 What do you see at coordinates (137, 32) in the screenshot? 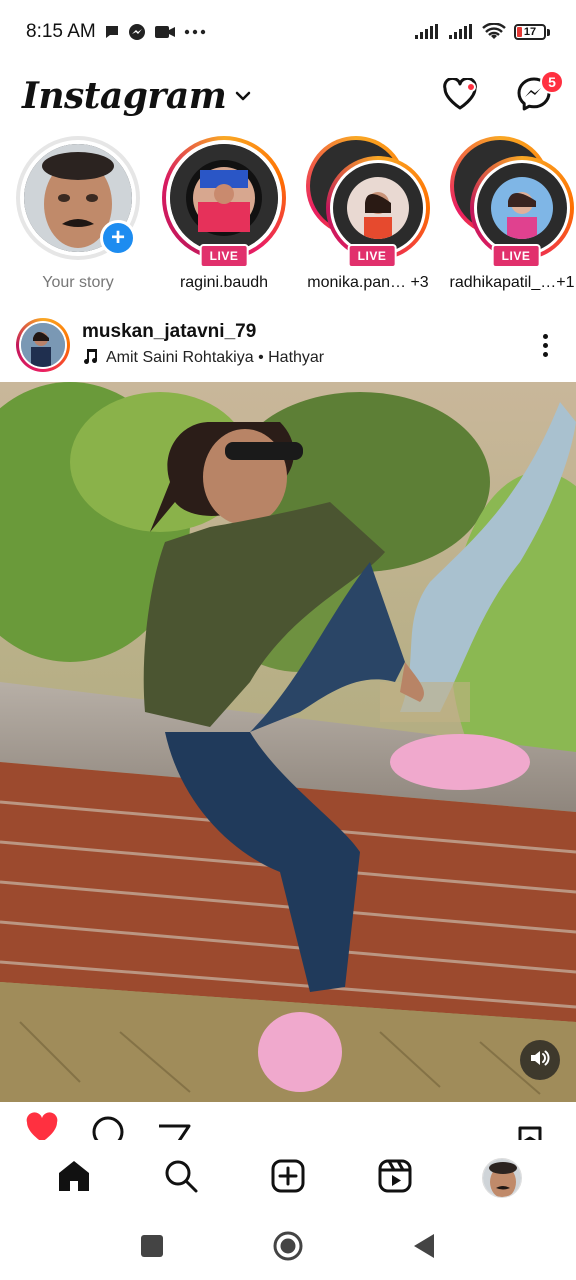
I see `messenger-icon` at bounding box center [137, 32].